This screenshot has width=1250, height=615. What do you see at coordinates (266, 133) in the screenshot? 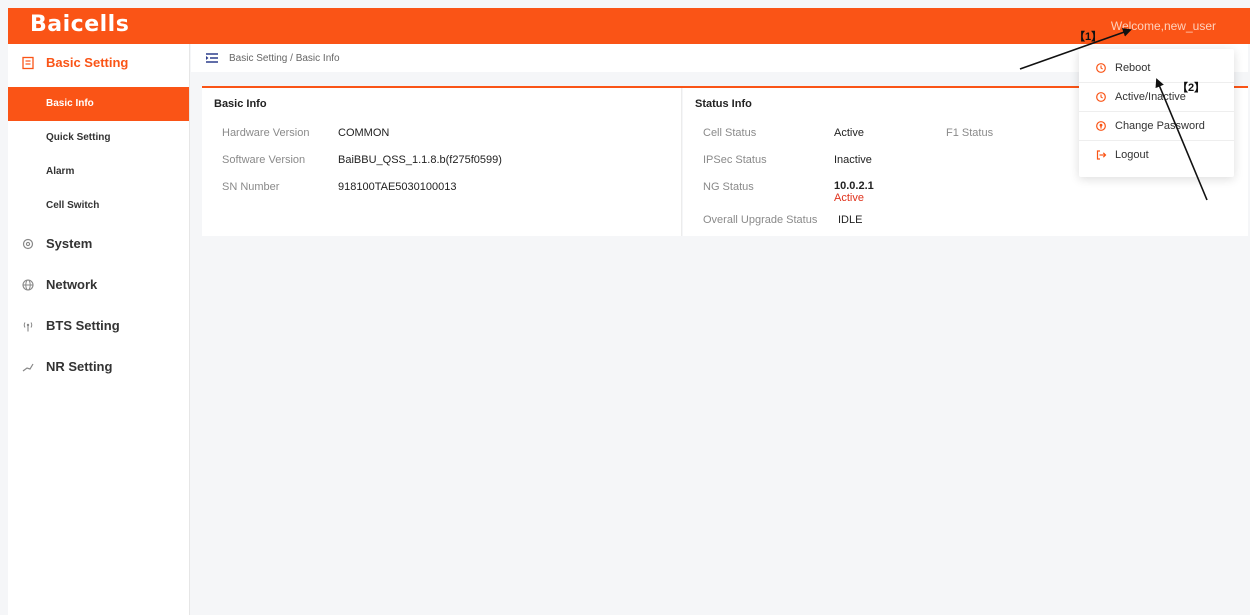
I see `hardware-version-label: Hardware Version` at bounding box center [266, 133].